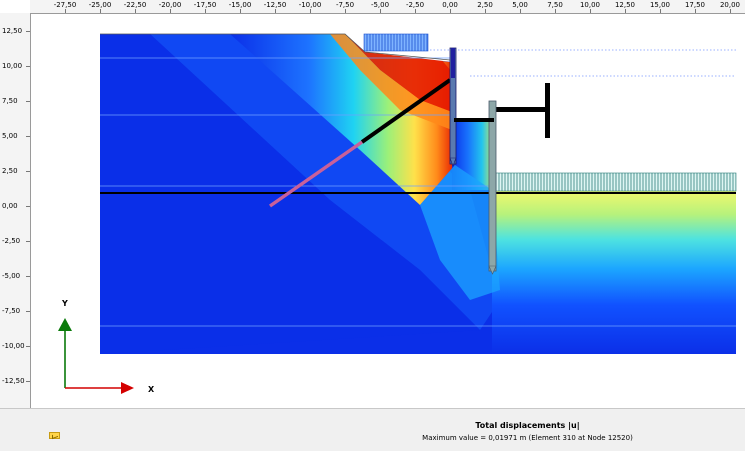 This screenshot has width=745, height=451. What do you see at coordinates (660, 5) in the screenshot?
I see `x-tick-label: 15,00` at bounding box center [660, 5].